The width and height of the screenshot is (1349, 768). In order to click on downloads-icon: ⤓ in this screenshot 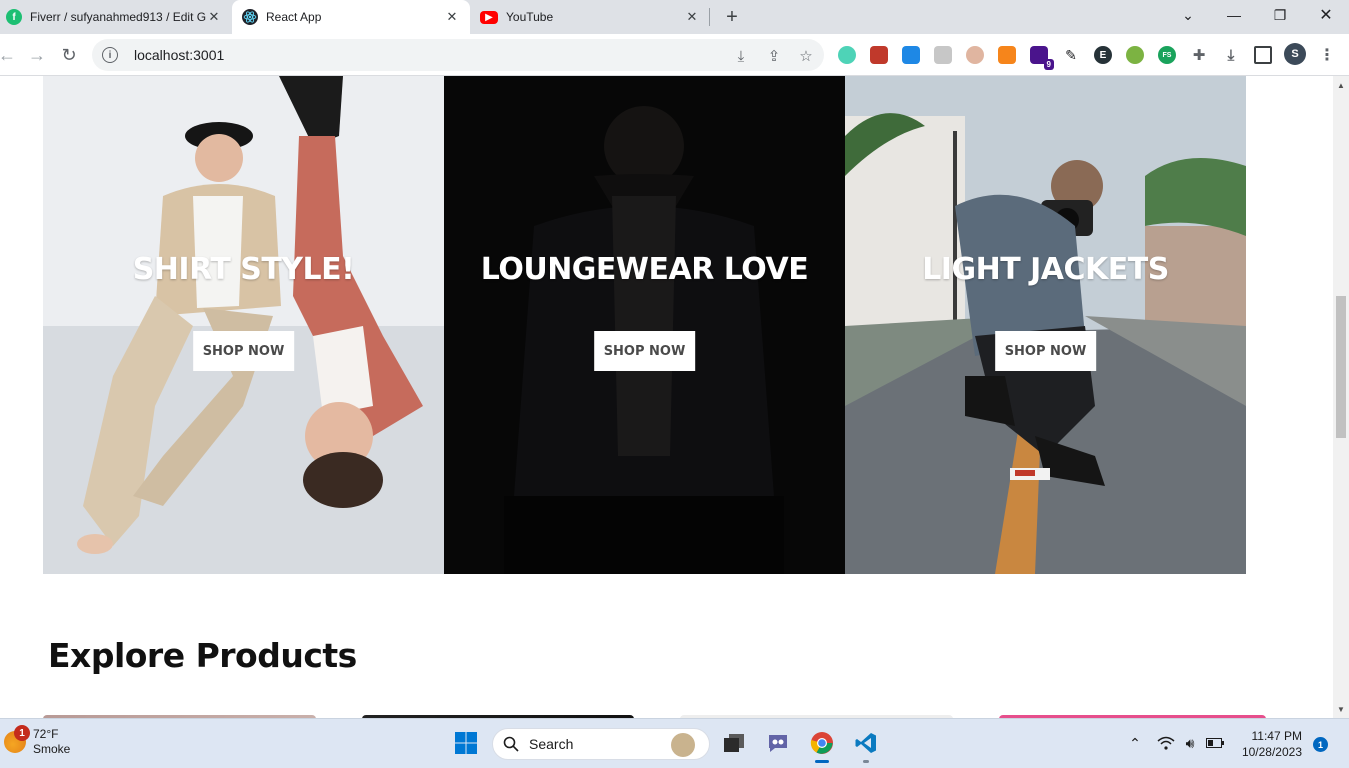, I will do `click(1231, 55)`.